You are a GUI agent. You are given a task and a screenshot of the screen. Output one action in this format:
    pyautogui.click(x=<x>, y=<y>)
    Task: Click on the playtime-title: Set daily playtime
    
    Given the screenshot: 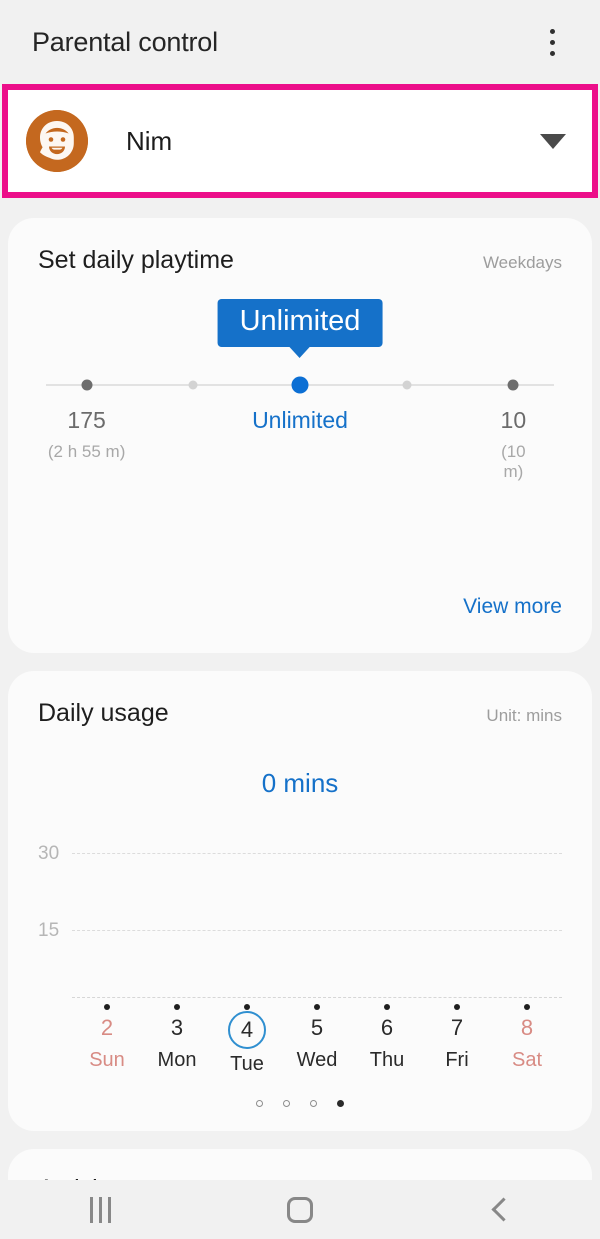 What is the action you would take?
    pyautogui.click(x=136, y=260)
    